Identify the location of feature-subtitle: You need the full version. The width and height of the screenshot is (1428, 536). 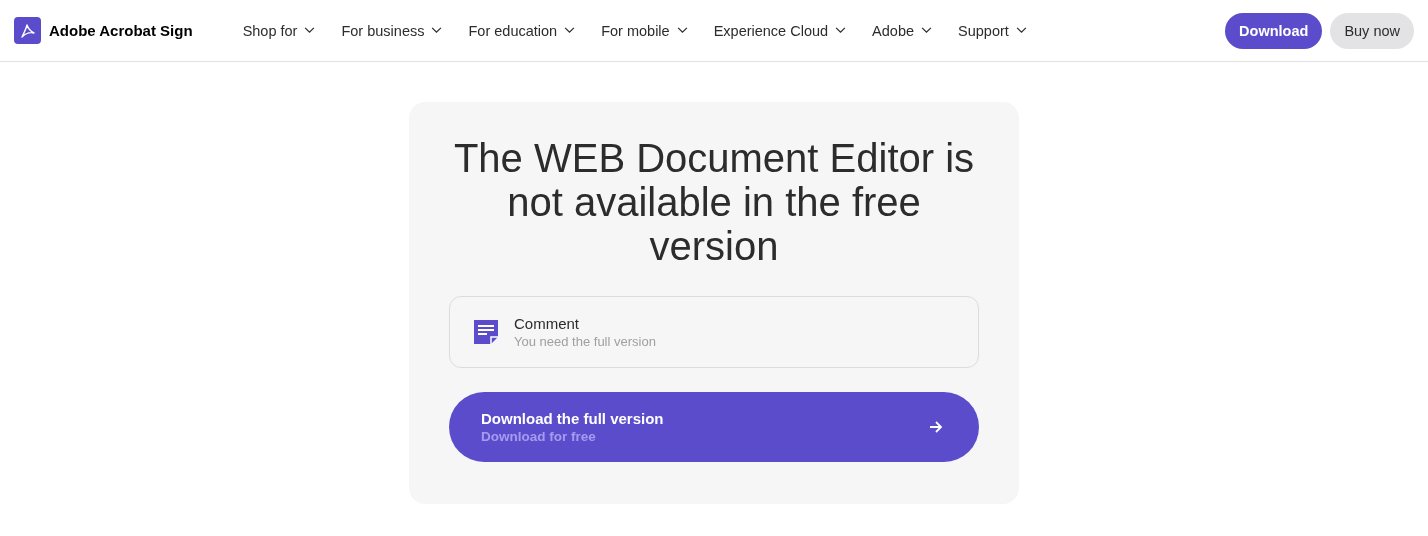
(585, 341).